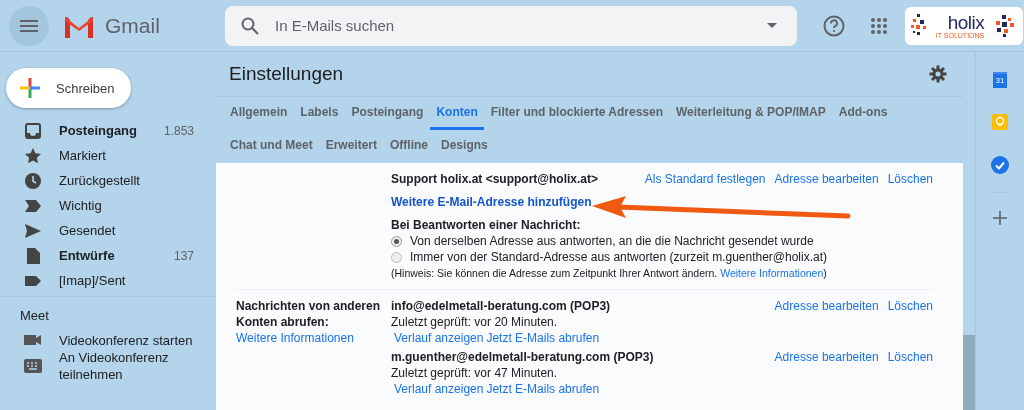 The width and height of the screenshot is (1024, 410). What do you see at coordinates (133, 25) in the screenshot?
I see `app-name: Gmail` at bounding box center [133, 25].